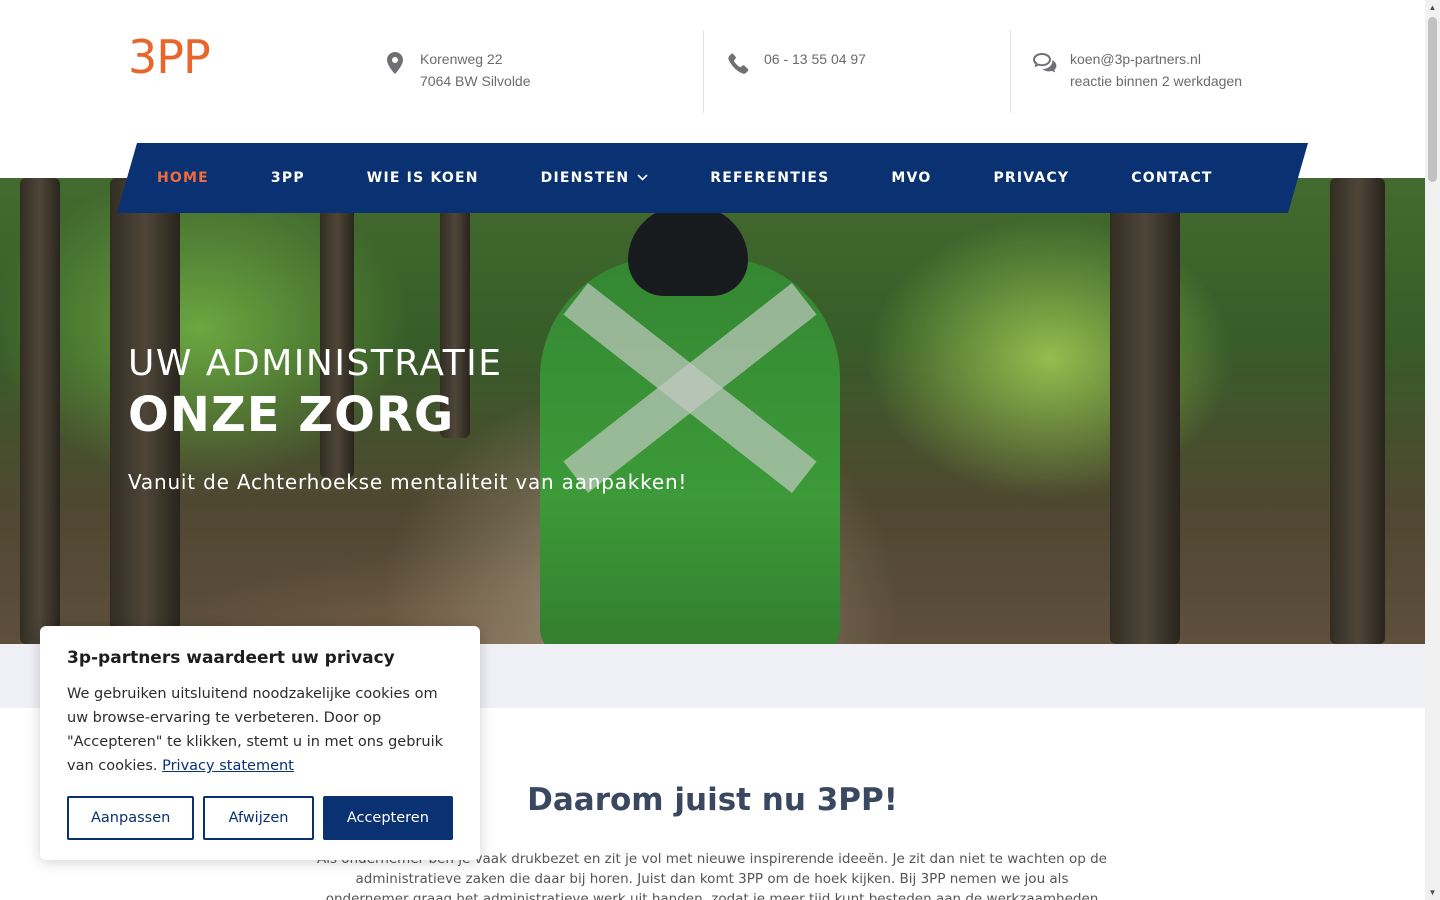 The width and height of the screenshot is (1440, 900). I want to click on map-pin-icon, so click(395, 63).